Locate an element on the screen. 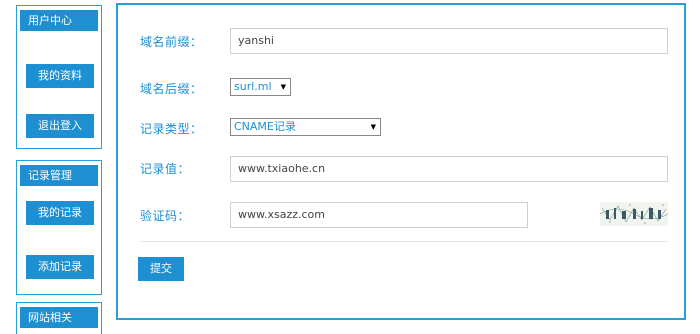 The height and width of the screenshot is (334, 700). record-value-input: www.txiaohe.cn is located at coordinates (449, 169).